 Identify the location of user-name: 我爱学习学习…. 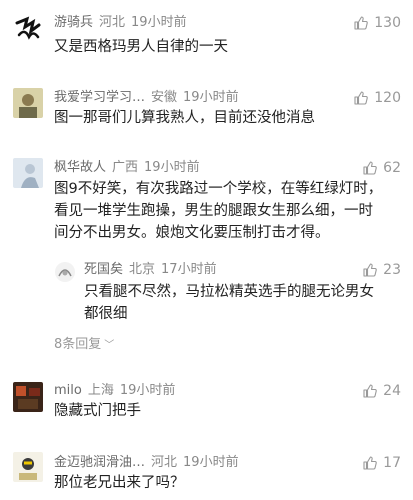
(99, 97).